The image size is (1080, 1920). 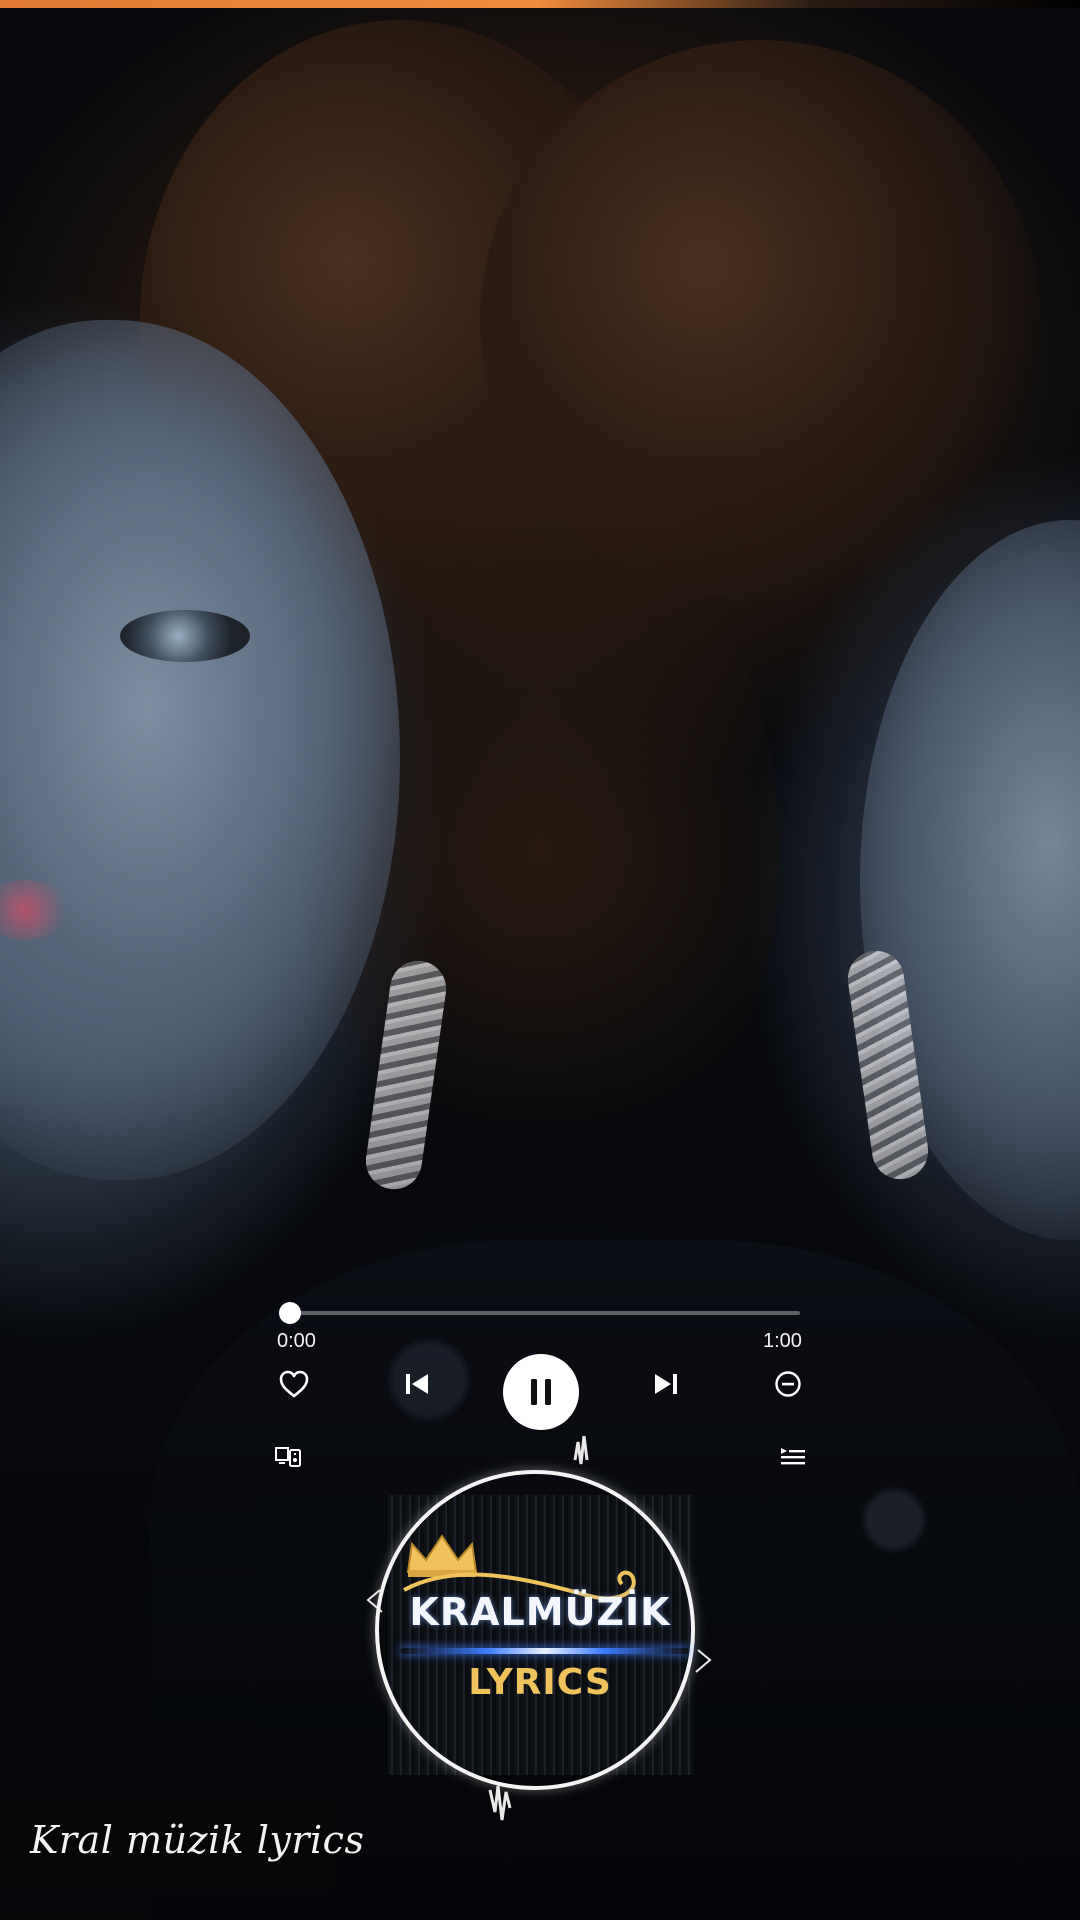 I want to click on minus-circle-icon, so click(x=788, y=1384).